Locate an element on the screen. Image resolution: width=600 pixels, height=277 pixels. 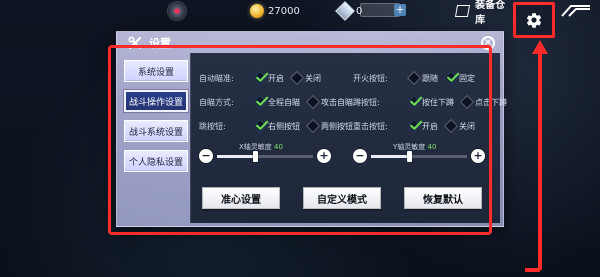
setting-row-crouch-button: 蹲按钮: 按住下蹲 点击下蹲 is located at coordinates (434, 102).